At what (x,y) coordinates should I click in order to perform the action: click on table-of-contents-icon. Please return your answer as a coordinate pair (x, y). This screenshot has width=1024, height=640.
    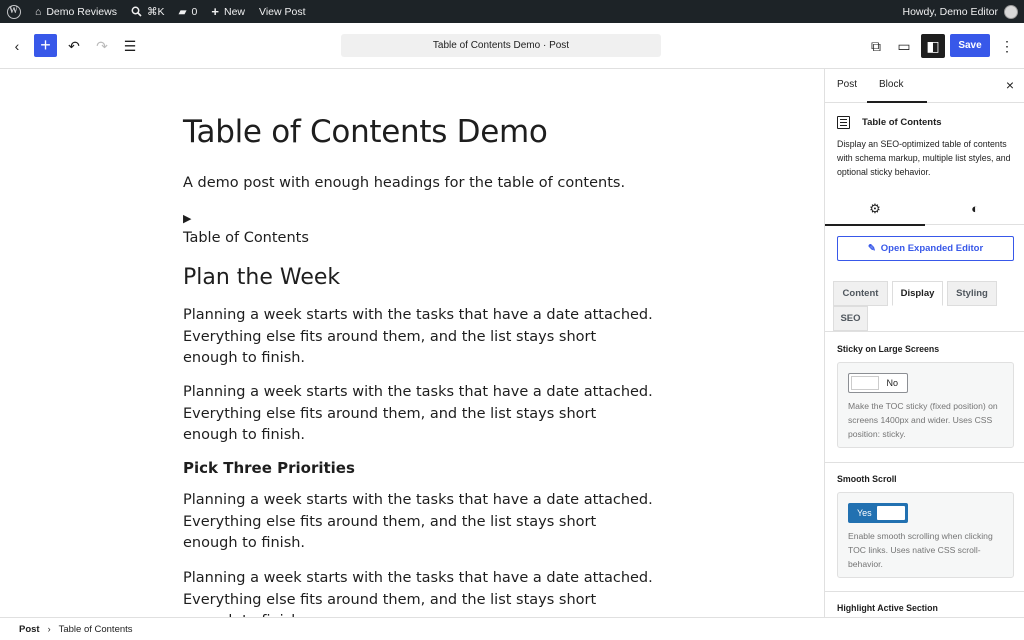
    Looking at the image, I should click on (843, 122).